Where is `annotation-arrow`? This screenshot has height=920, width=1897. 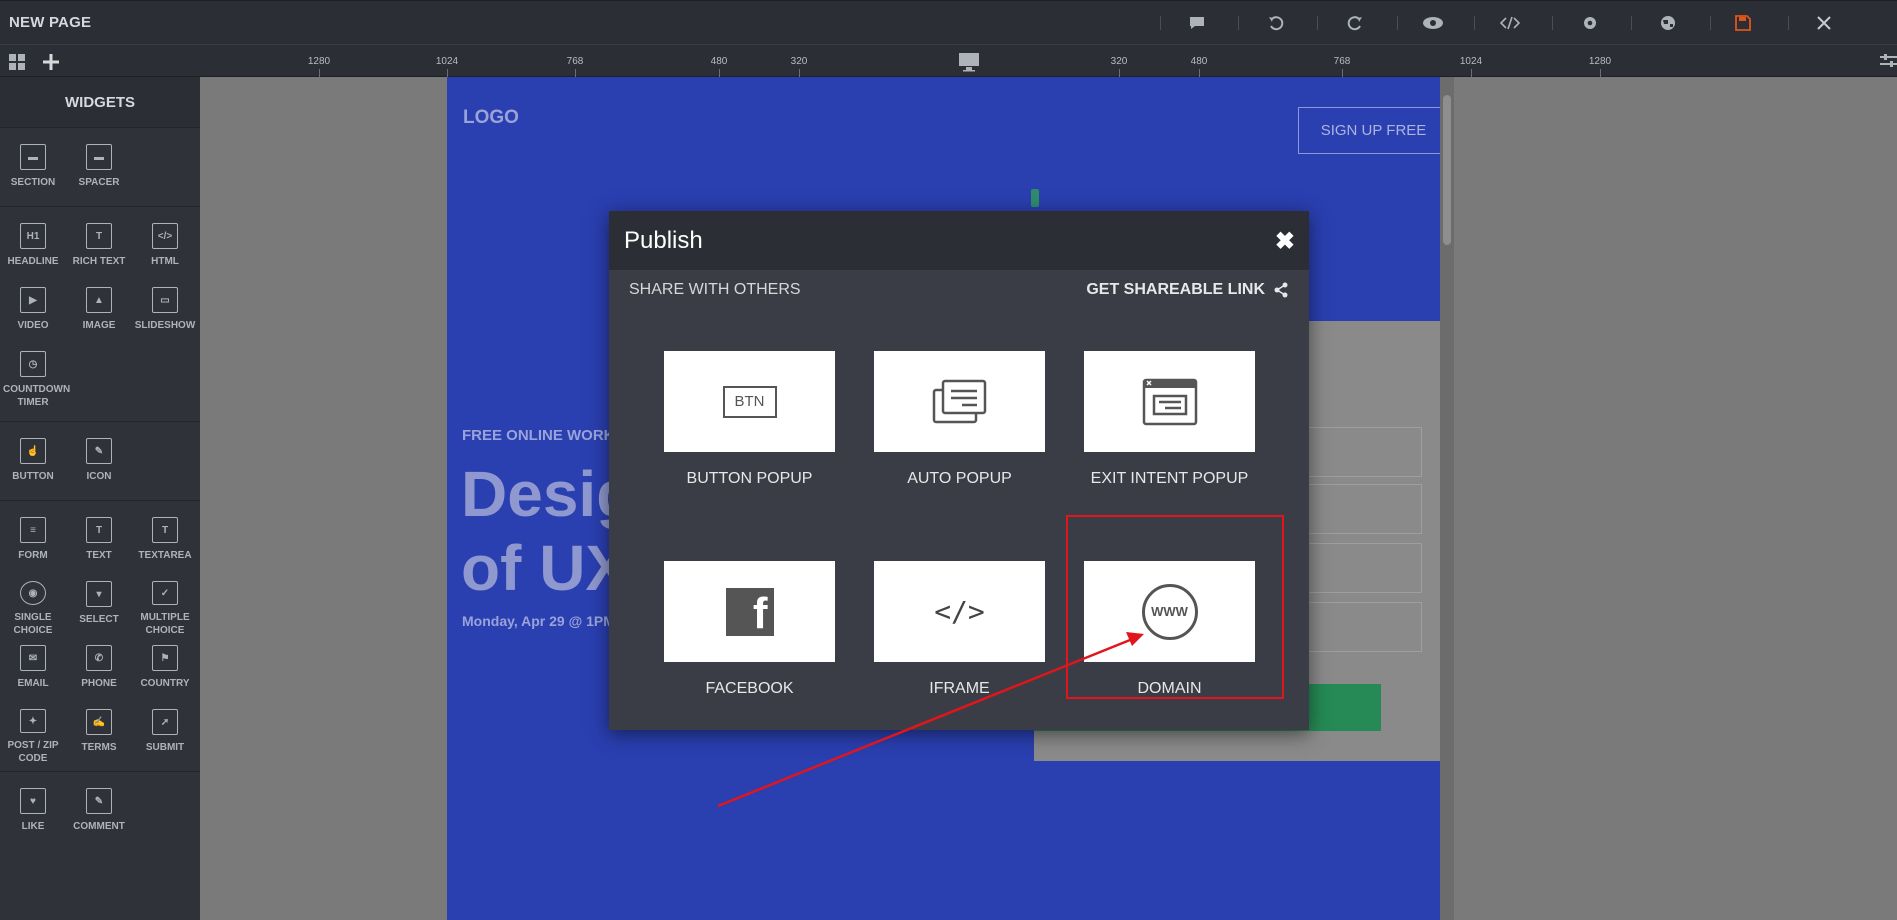
annotation-arrow is located at coordinates (930, 720).